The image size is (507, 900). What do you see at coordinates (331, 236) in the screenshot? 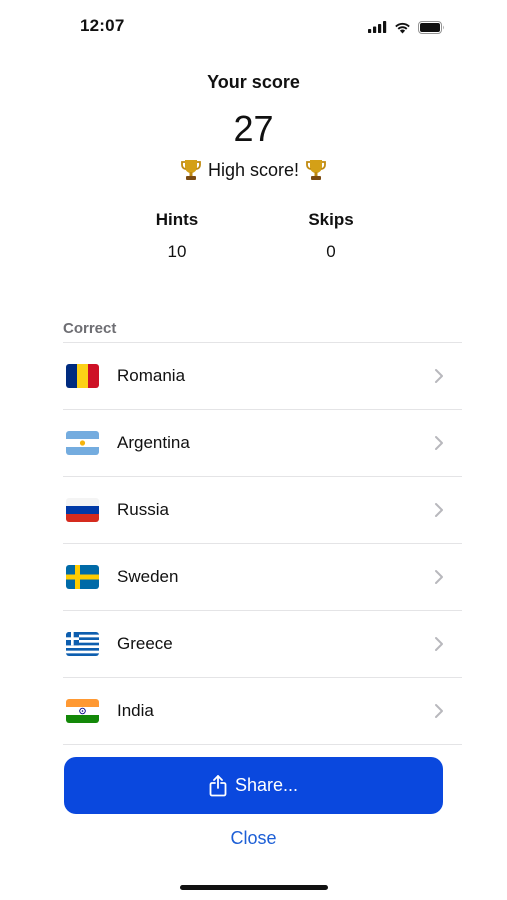
I see `skips-stat: Skips 0` at bounding box center [331, 236].